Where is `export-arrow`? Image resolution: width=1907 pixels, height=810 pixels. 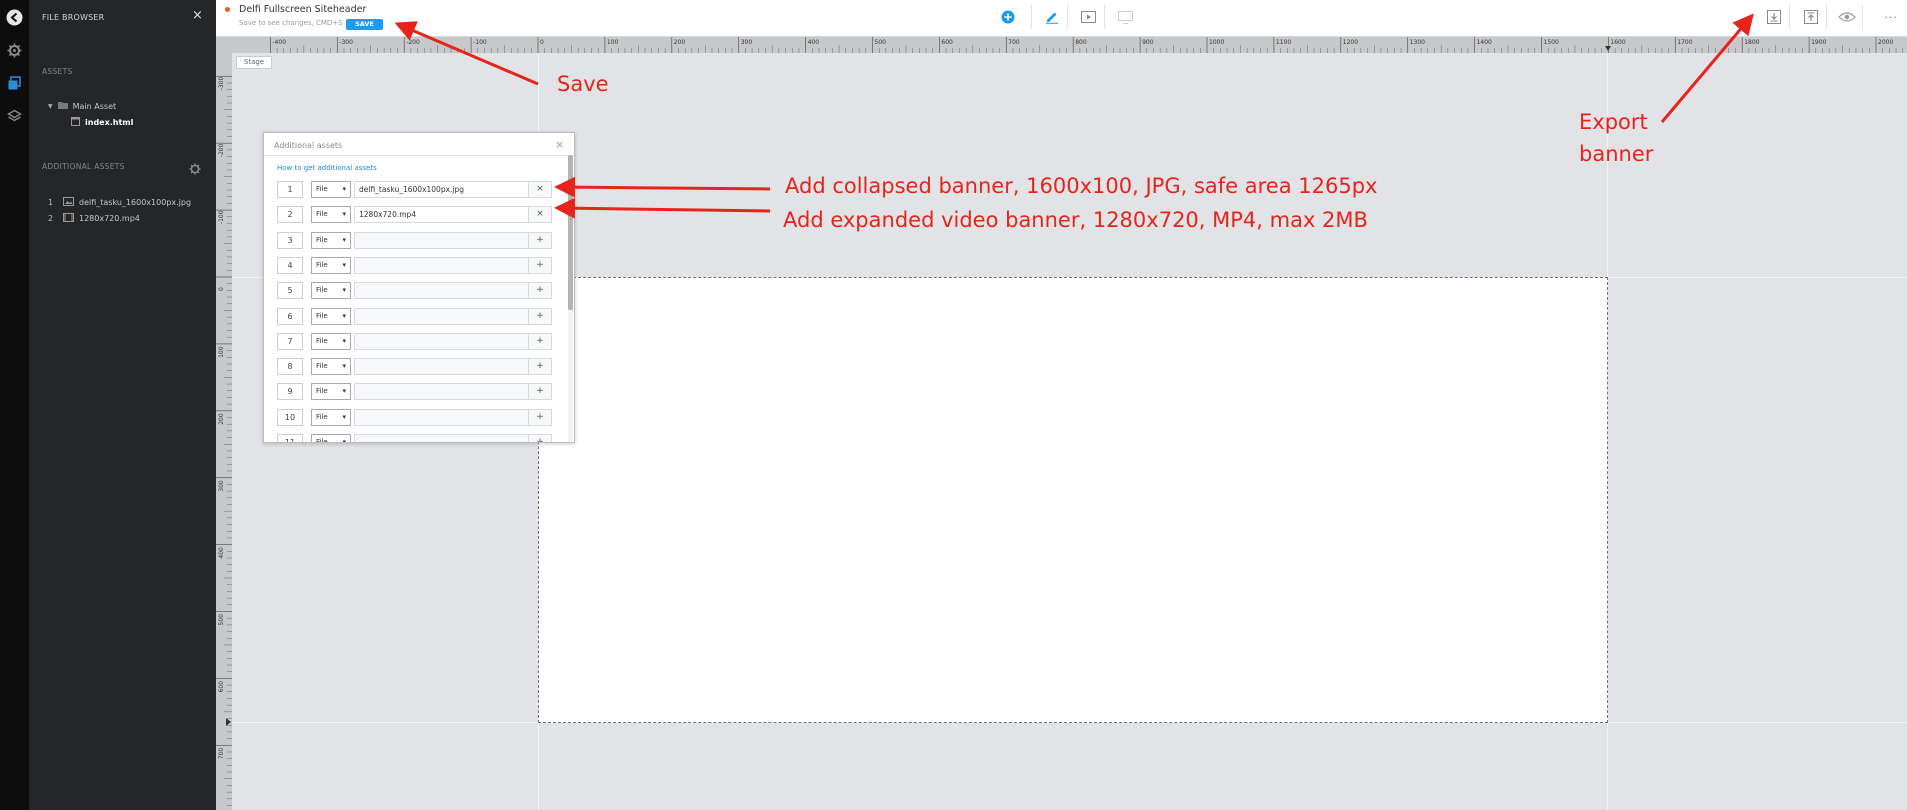
export-arrow is located at coordinates (1707, 68).